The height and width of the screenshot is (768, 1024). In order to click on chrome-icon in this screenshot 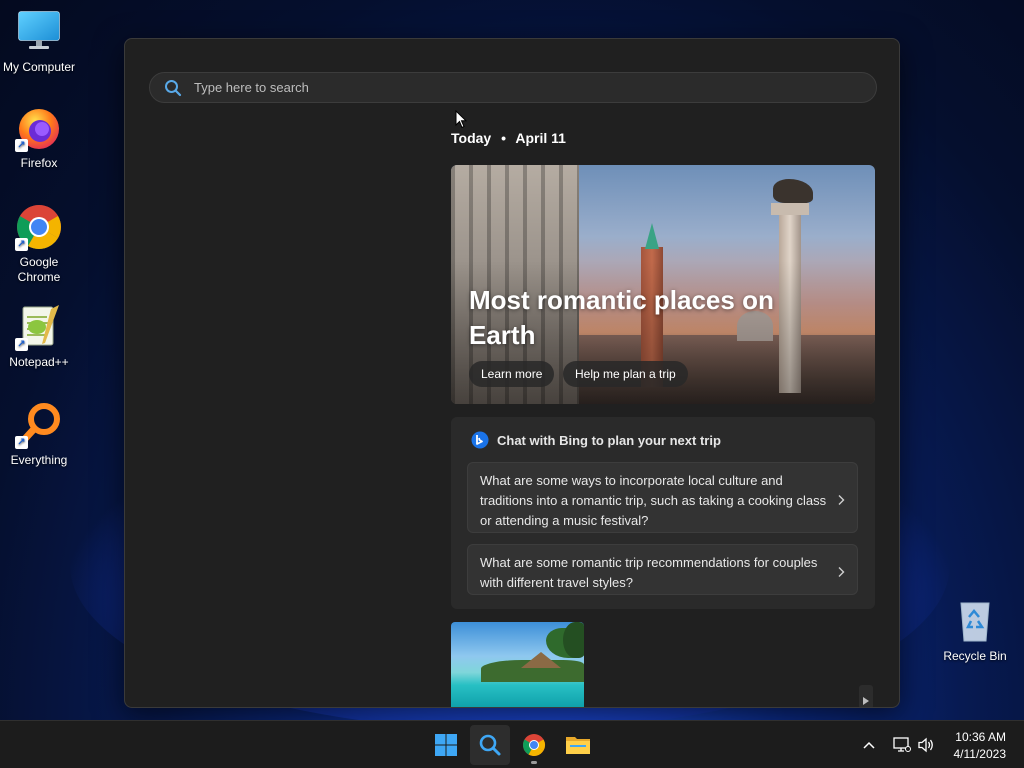, I will do `click(534, 745)`.